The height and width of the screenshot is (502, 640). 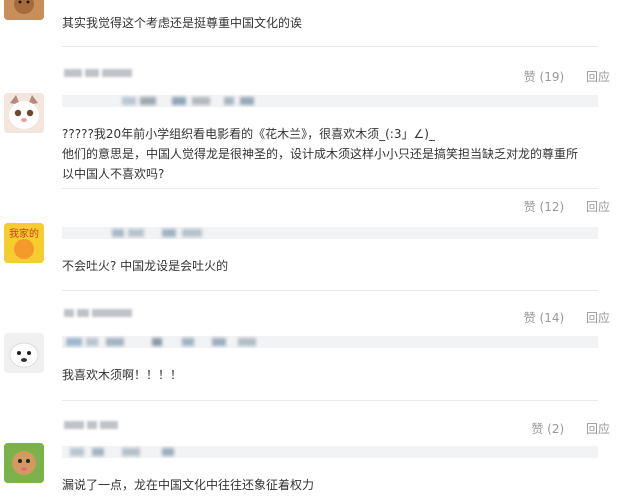 I want to click on comment-text: 不会吐火? 中国龙设是会吐火的, so click(x=145, y=266).